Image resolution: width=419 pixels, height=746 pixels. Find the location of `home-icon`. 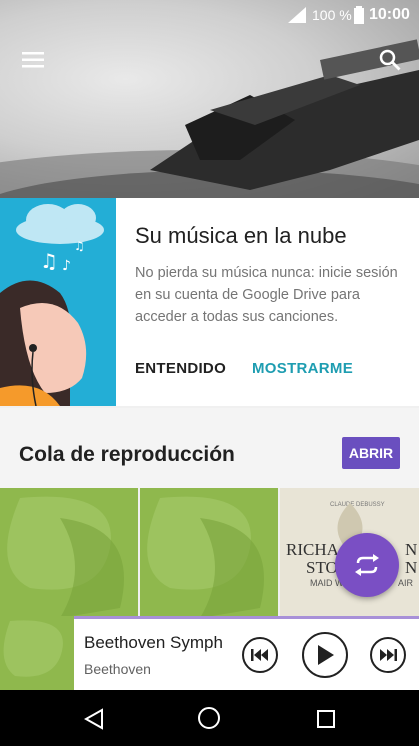

home-icon is located at coordinates (209, 718).